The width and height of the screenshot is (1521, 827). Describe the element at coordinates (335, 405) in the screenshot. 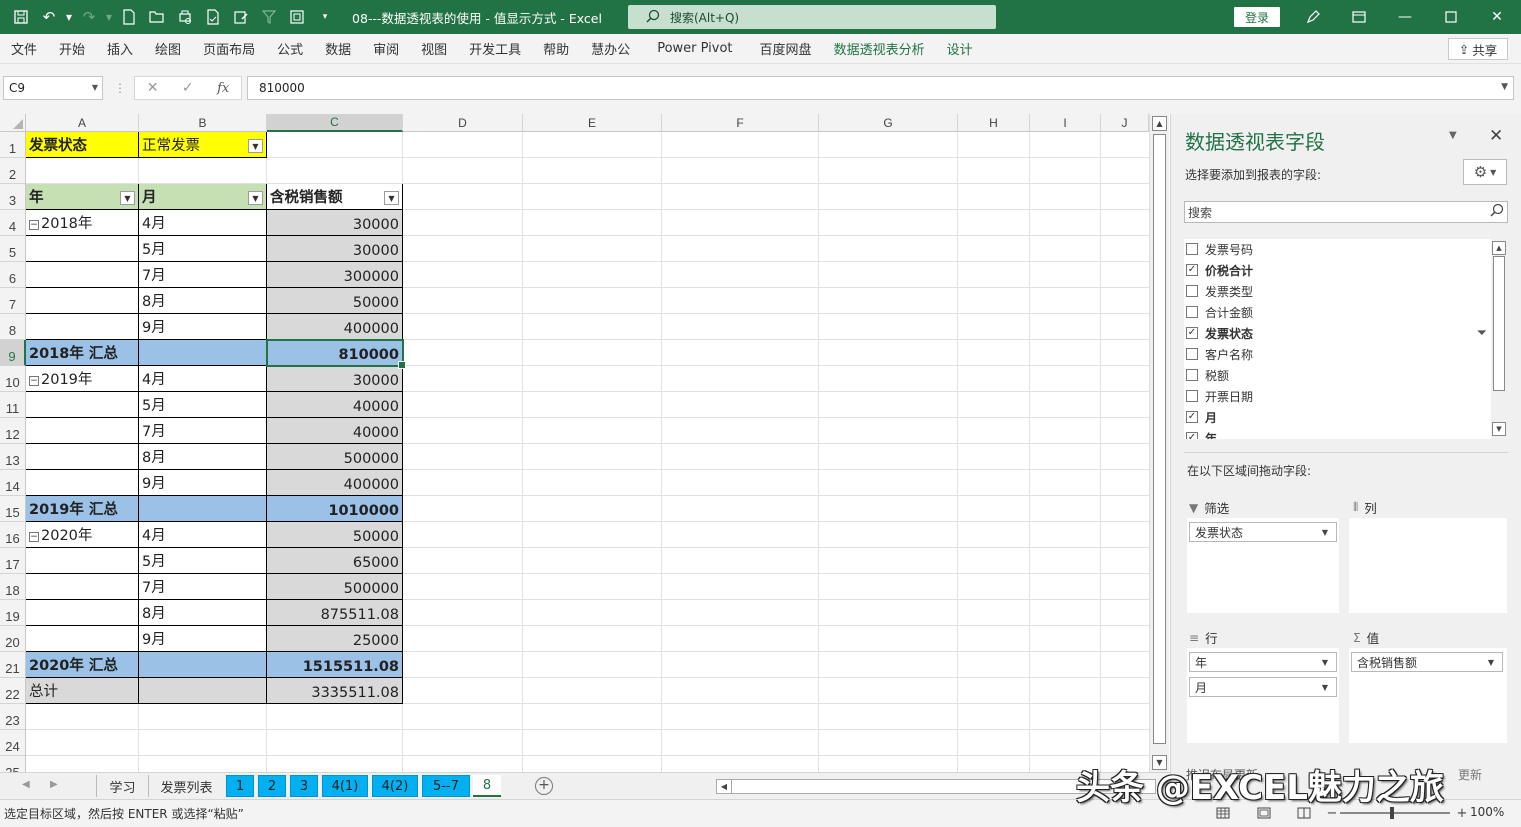

I see `amount-cell: 40000` at that location.